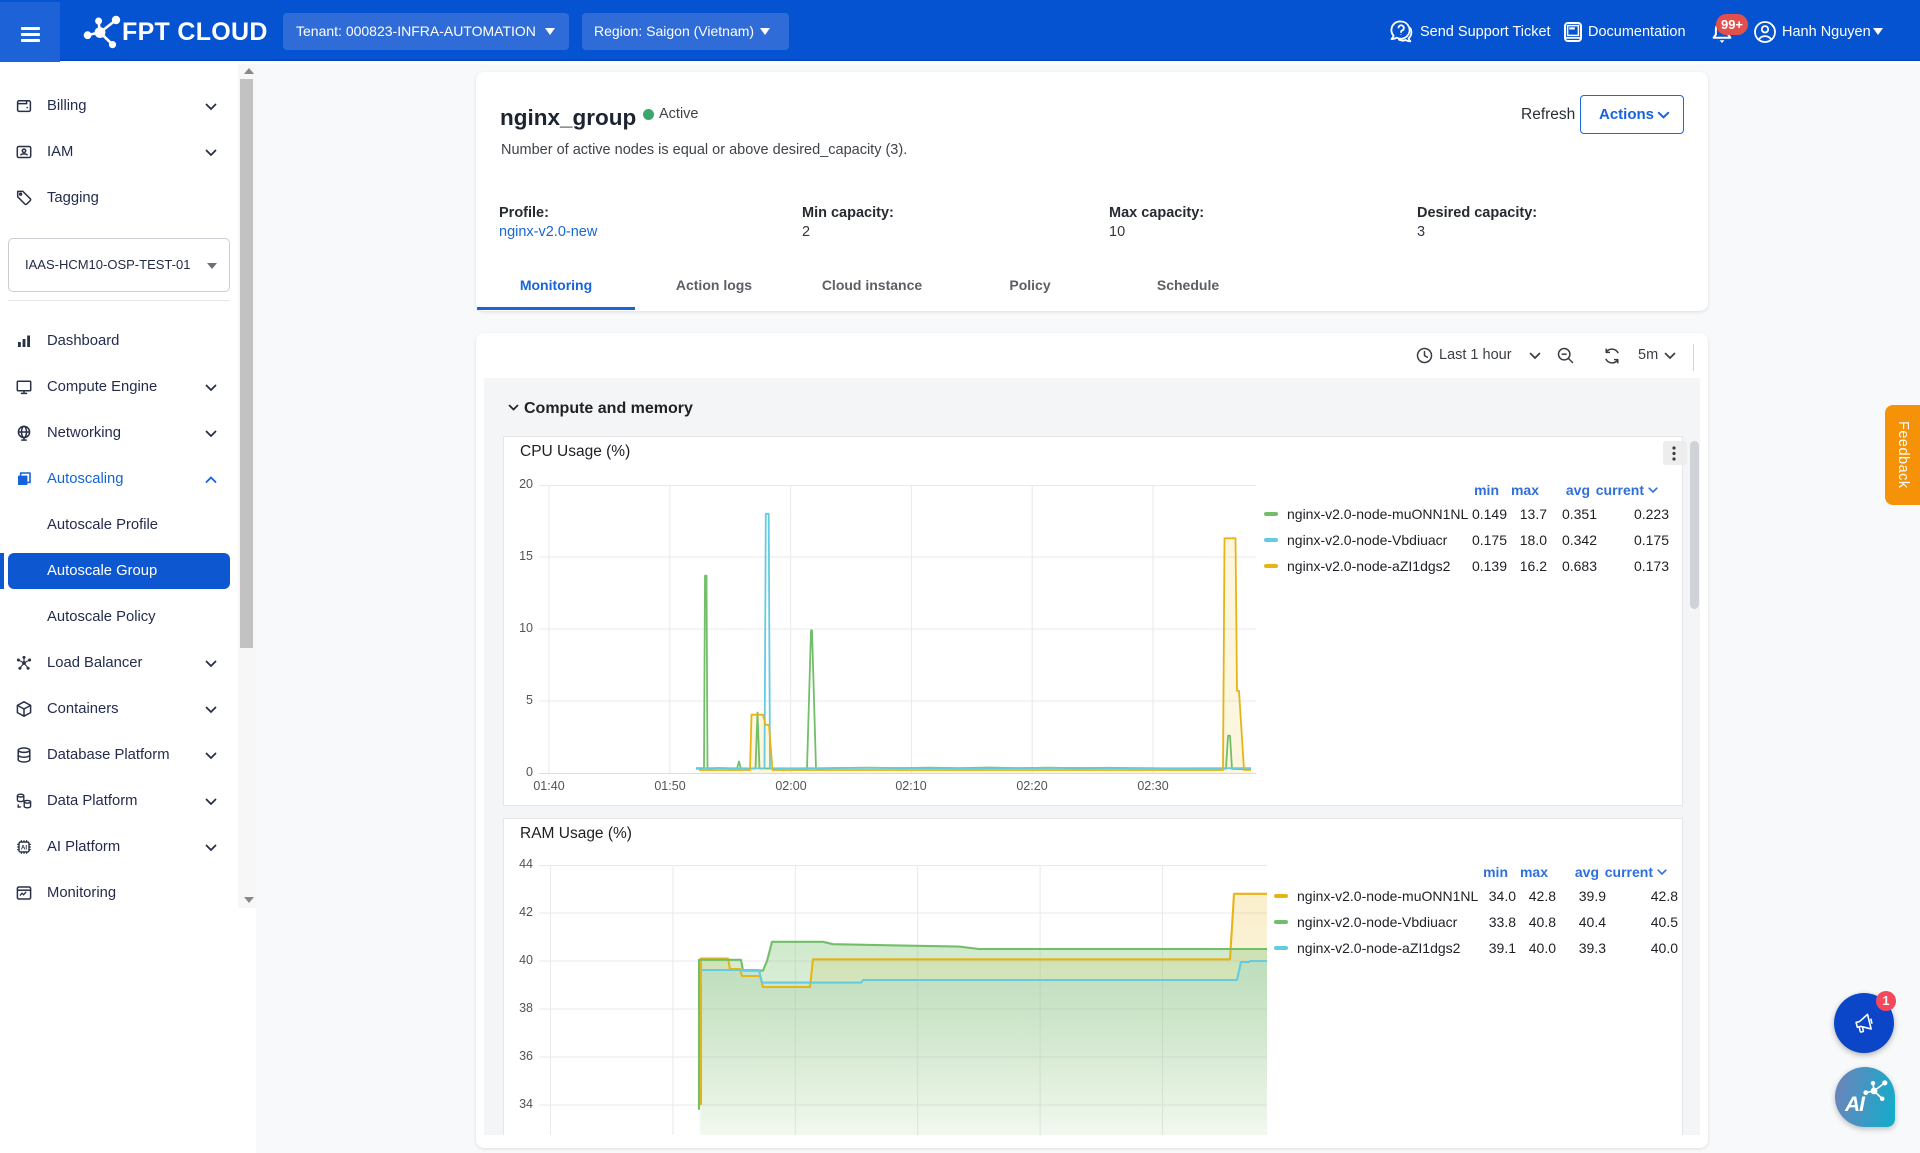 The height and width of the screenshot is (1153, 1920). I want to click on svg-text: AI, so click(24, 847).